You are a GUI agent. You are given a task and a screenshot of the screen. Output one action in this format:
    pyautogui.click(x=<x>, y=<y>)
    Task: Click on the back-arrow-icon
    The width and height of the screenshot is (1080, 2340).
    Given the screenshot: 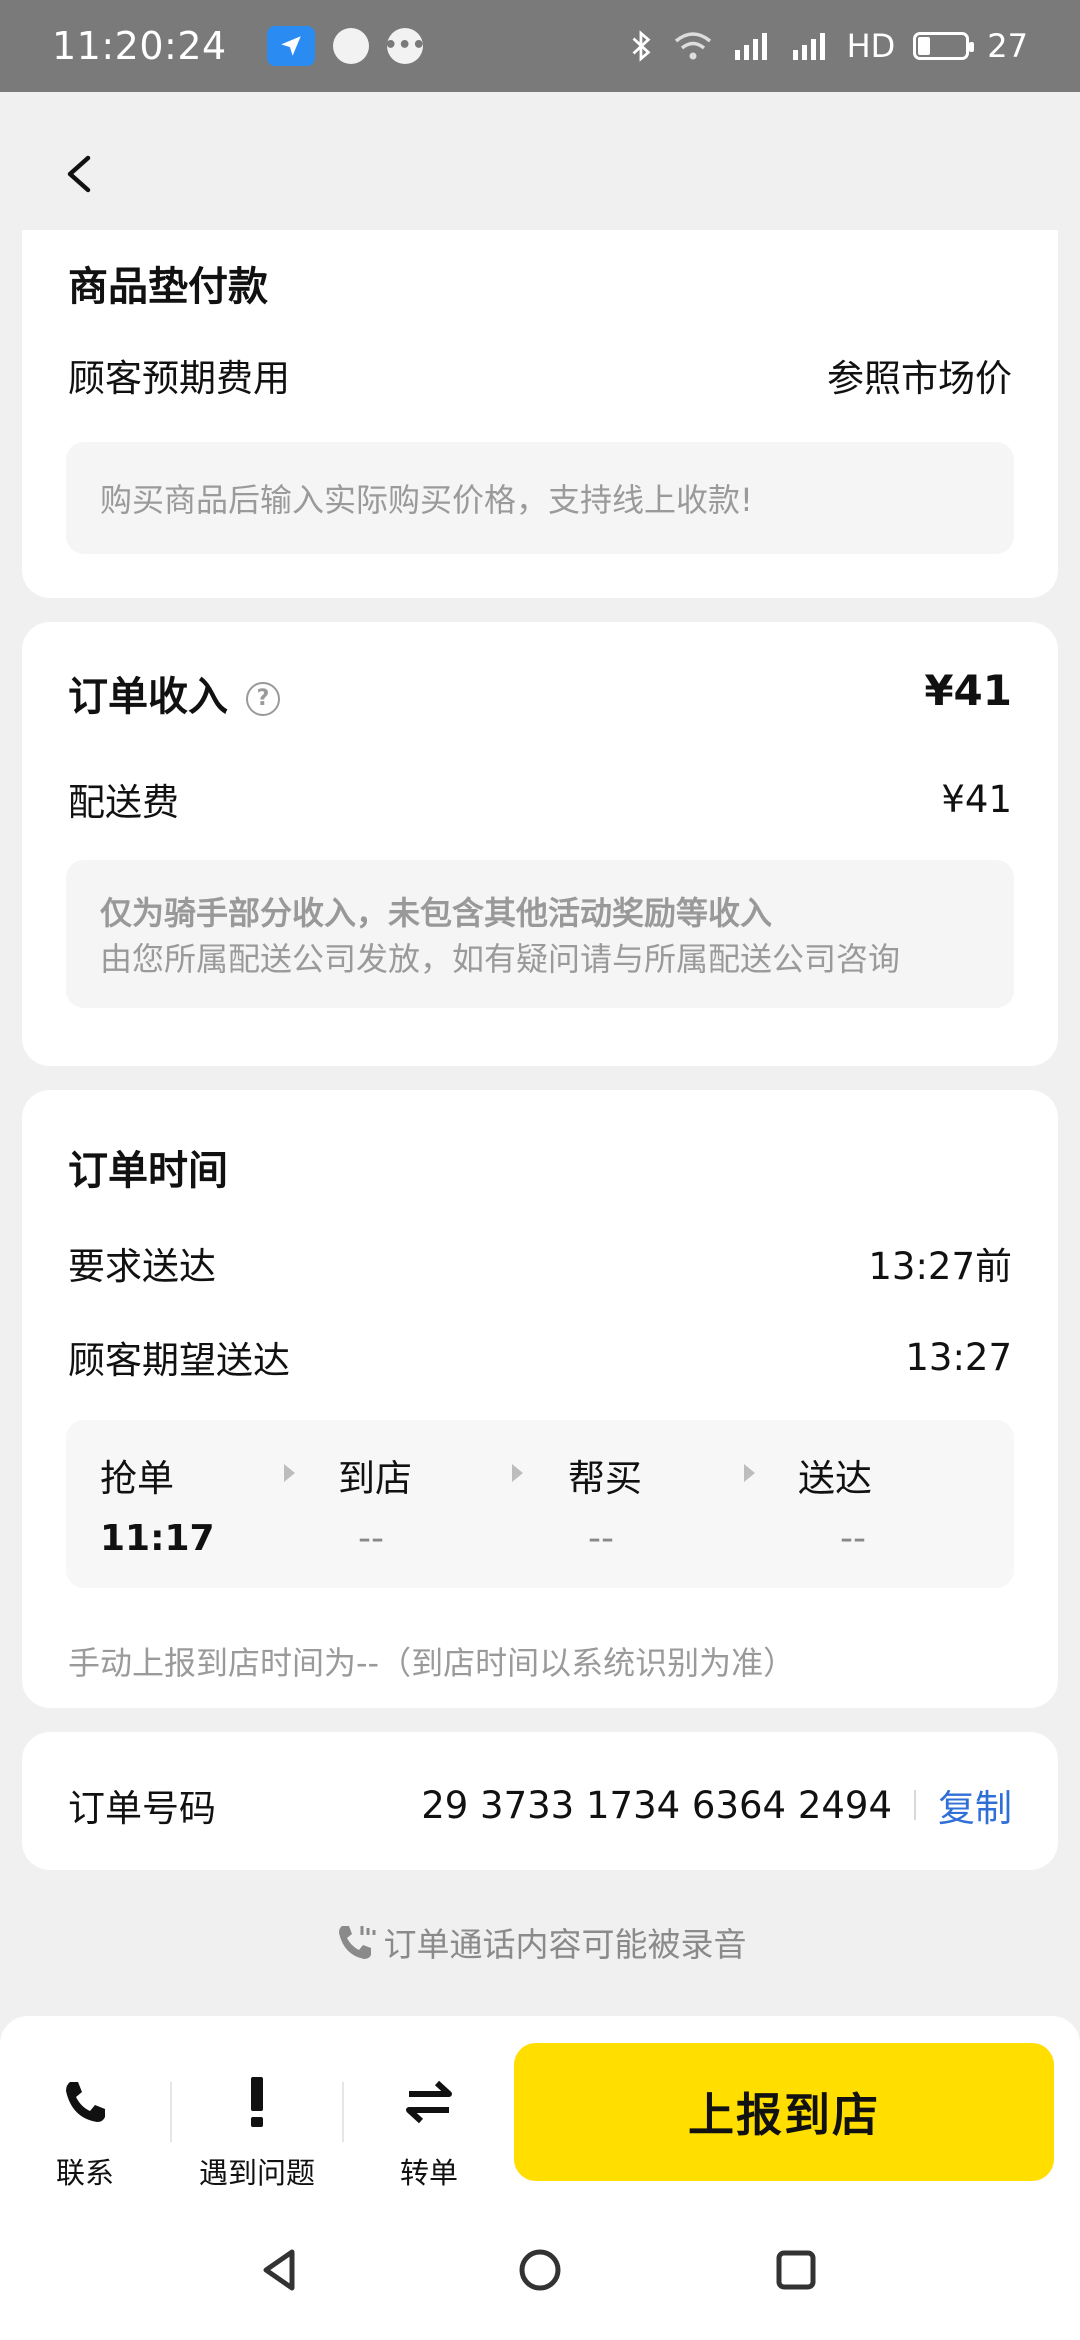 What is the action you would take?
    pyautogui.click(x=80, y=174)
    